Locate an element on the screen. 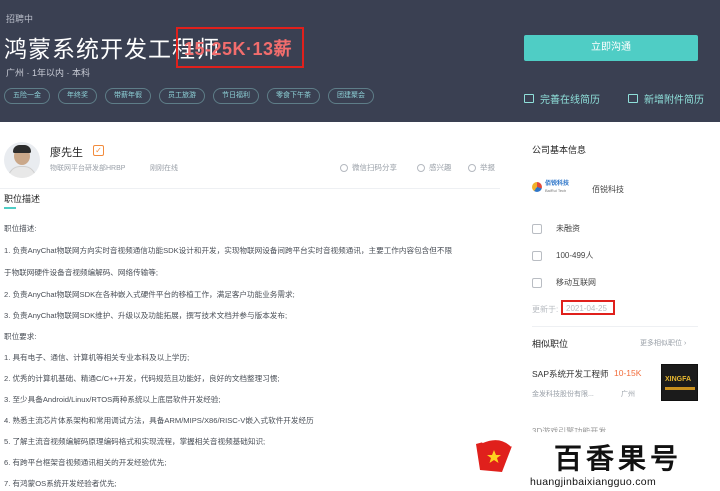 This screenshot has width=720, height=491. benefit-tag: 带薪年假 is located at coordinates (128, 96).